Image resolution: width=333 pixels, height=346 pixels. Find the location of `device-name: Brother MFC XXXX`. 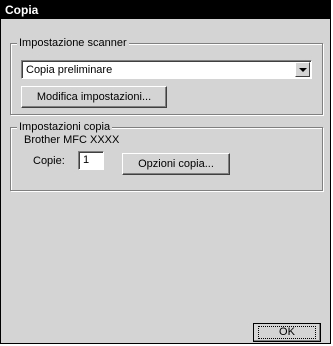

device-name: Brother MFC XXXX is located at coordinates (72, 140).